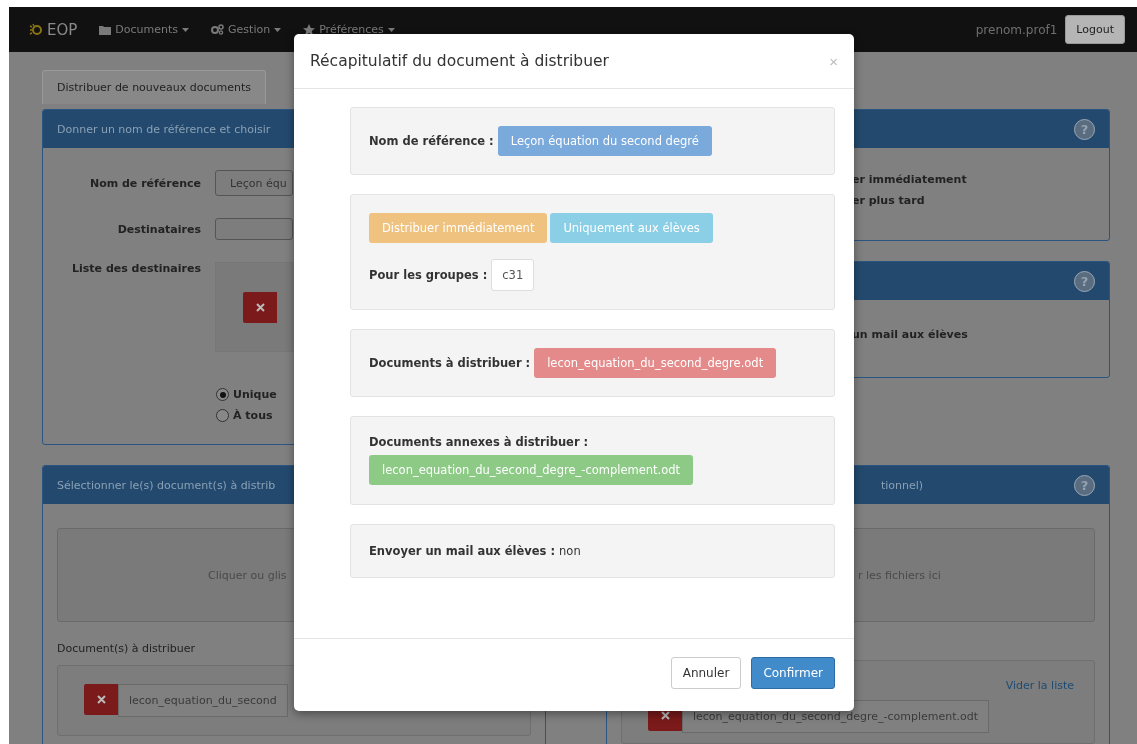 This screenshot has height=744, width=1137. Describe the element at coordinates (570, 551) in the screenshot. I see `section-value: non` at that location.